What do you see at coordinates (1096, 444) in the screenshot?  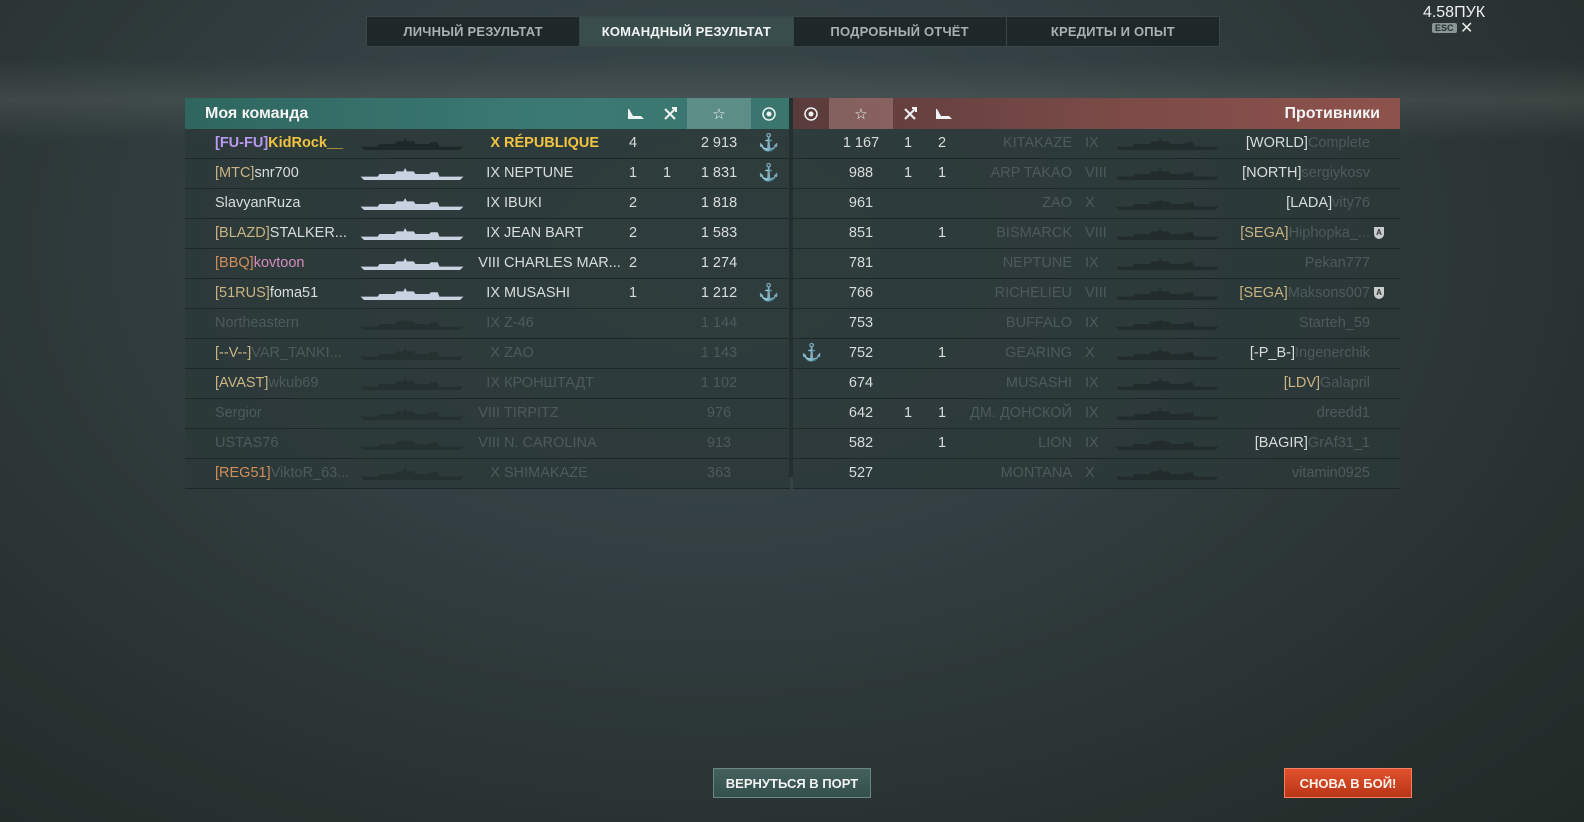 I see `table-row: 582 1 LION IX [BAGIR]GrAf31_1` at bounding box center [1096, 444].